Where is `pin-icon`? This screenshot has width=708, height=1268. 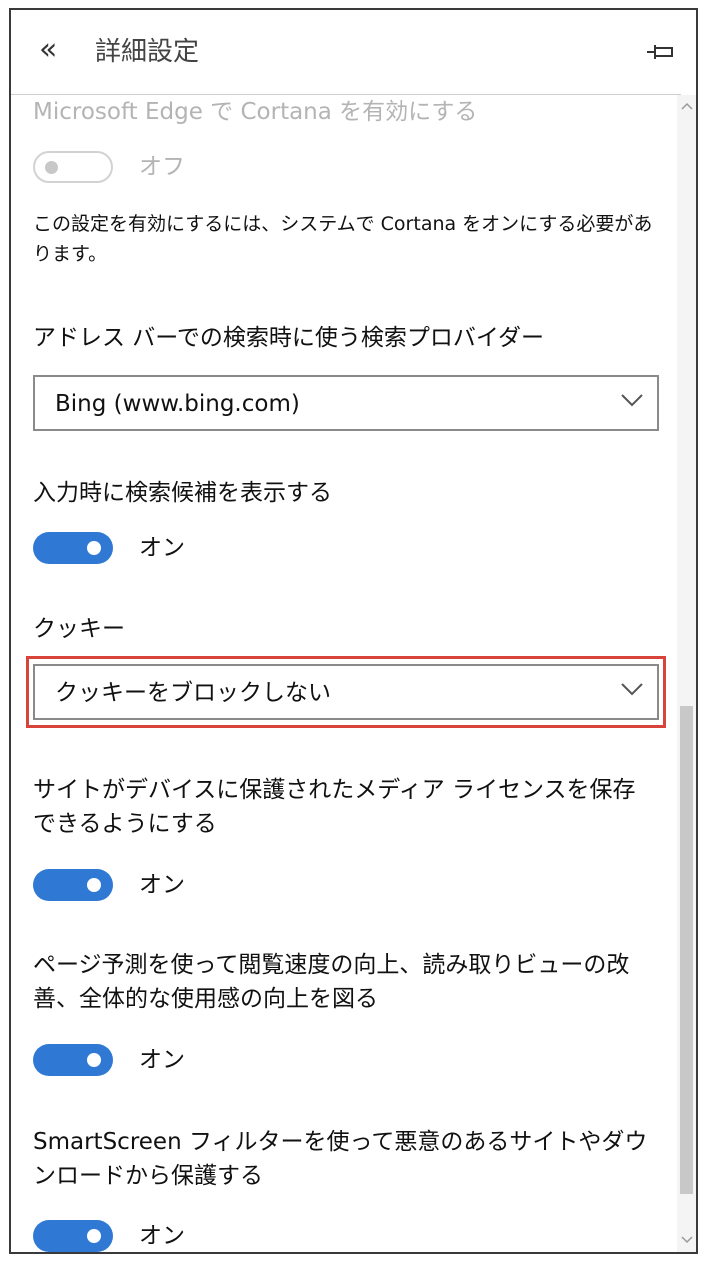 pin-icon is located at coordinates (660, 52).